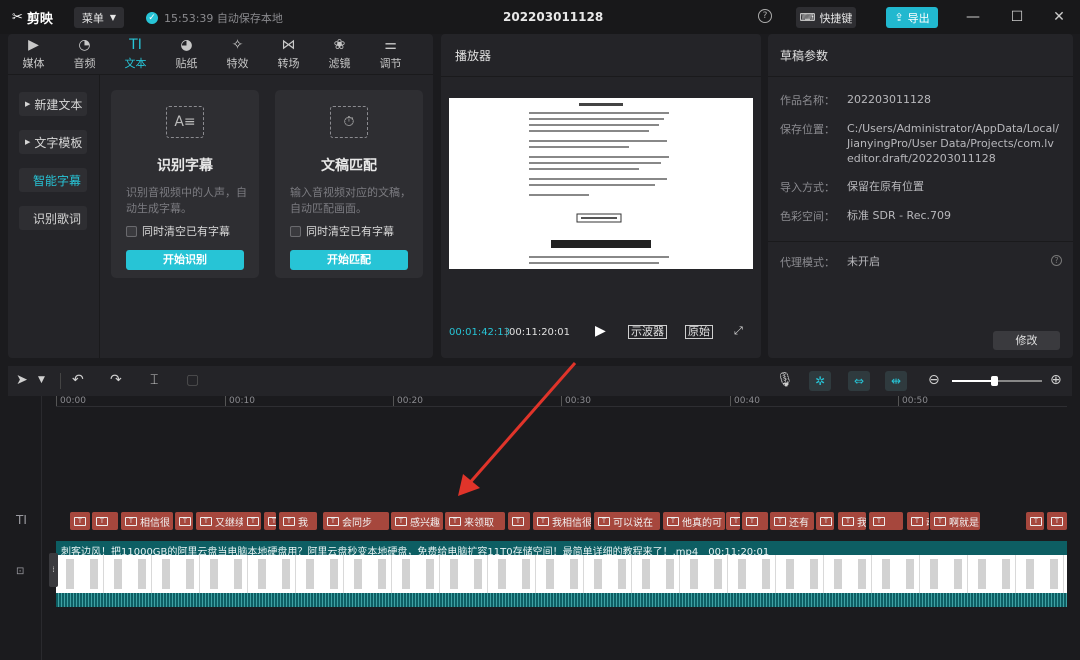  Describe the element at coordinates (25, 528) in the screenshot. I see `track-header-column: TI ⊡` at that location.